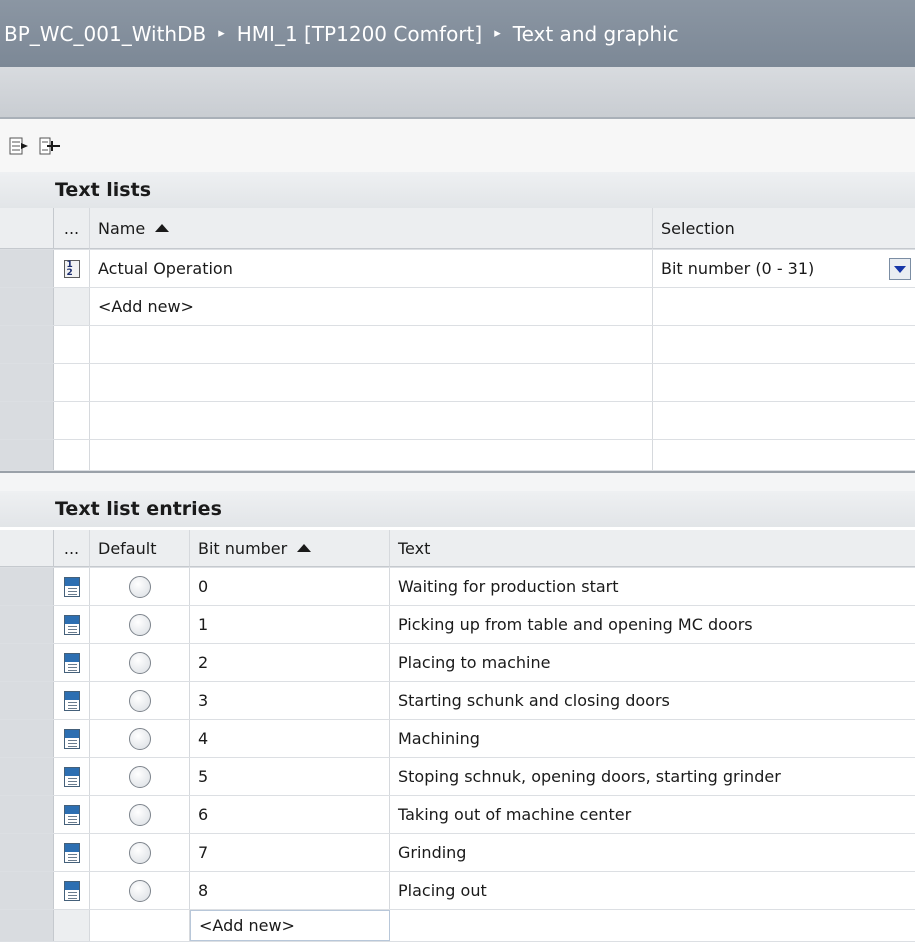 The height and width of the screenshot is (943, 915). Describe the element at coordinates (652, 586) in the screenshot. I see `entry-text-cell: Waiting for production start` at that location.